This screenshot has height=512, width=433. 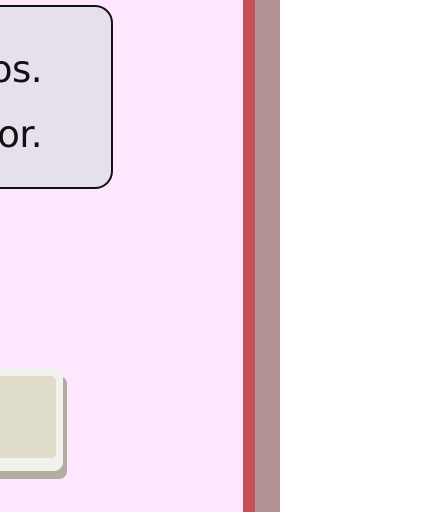 I want to click on speech-bubble: pos. nor., so click(x=56, y=97).